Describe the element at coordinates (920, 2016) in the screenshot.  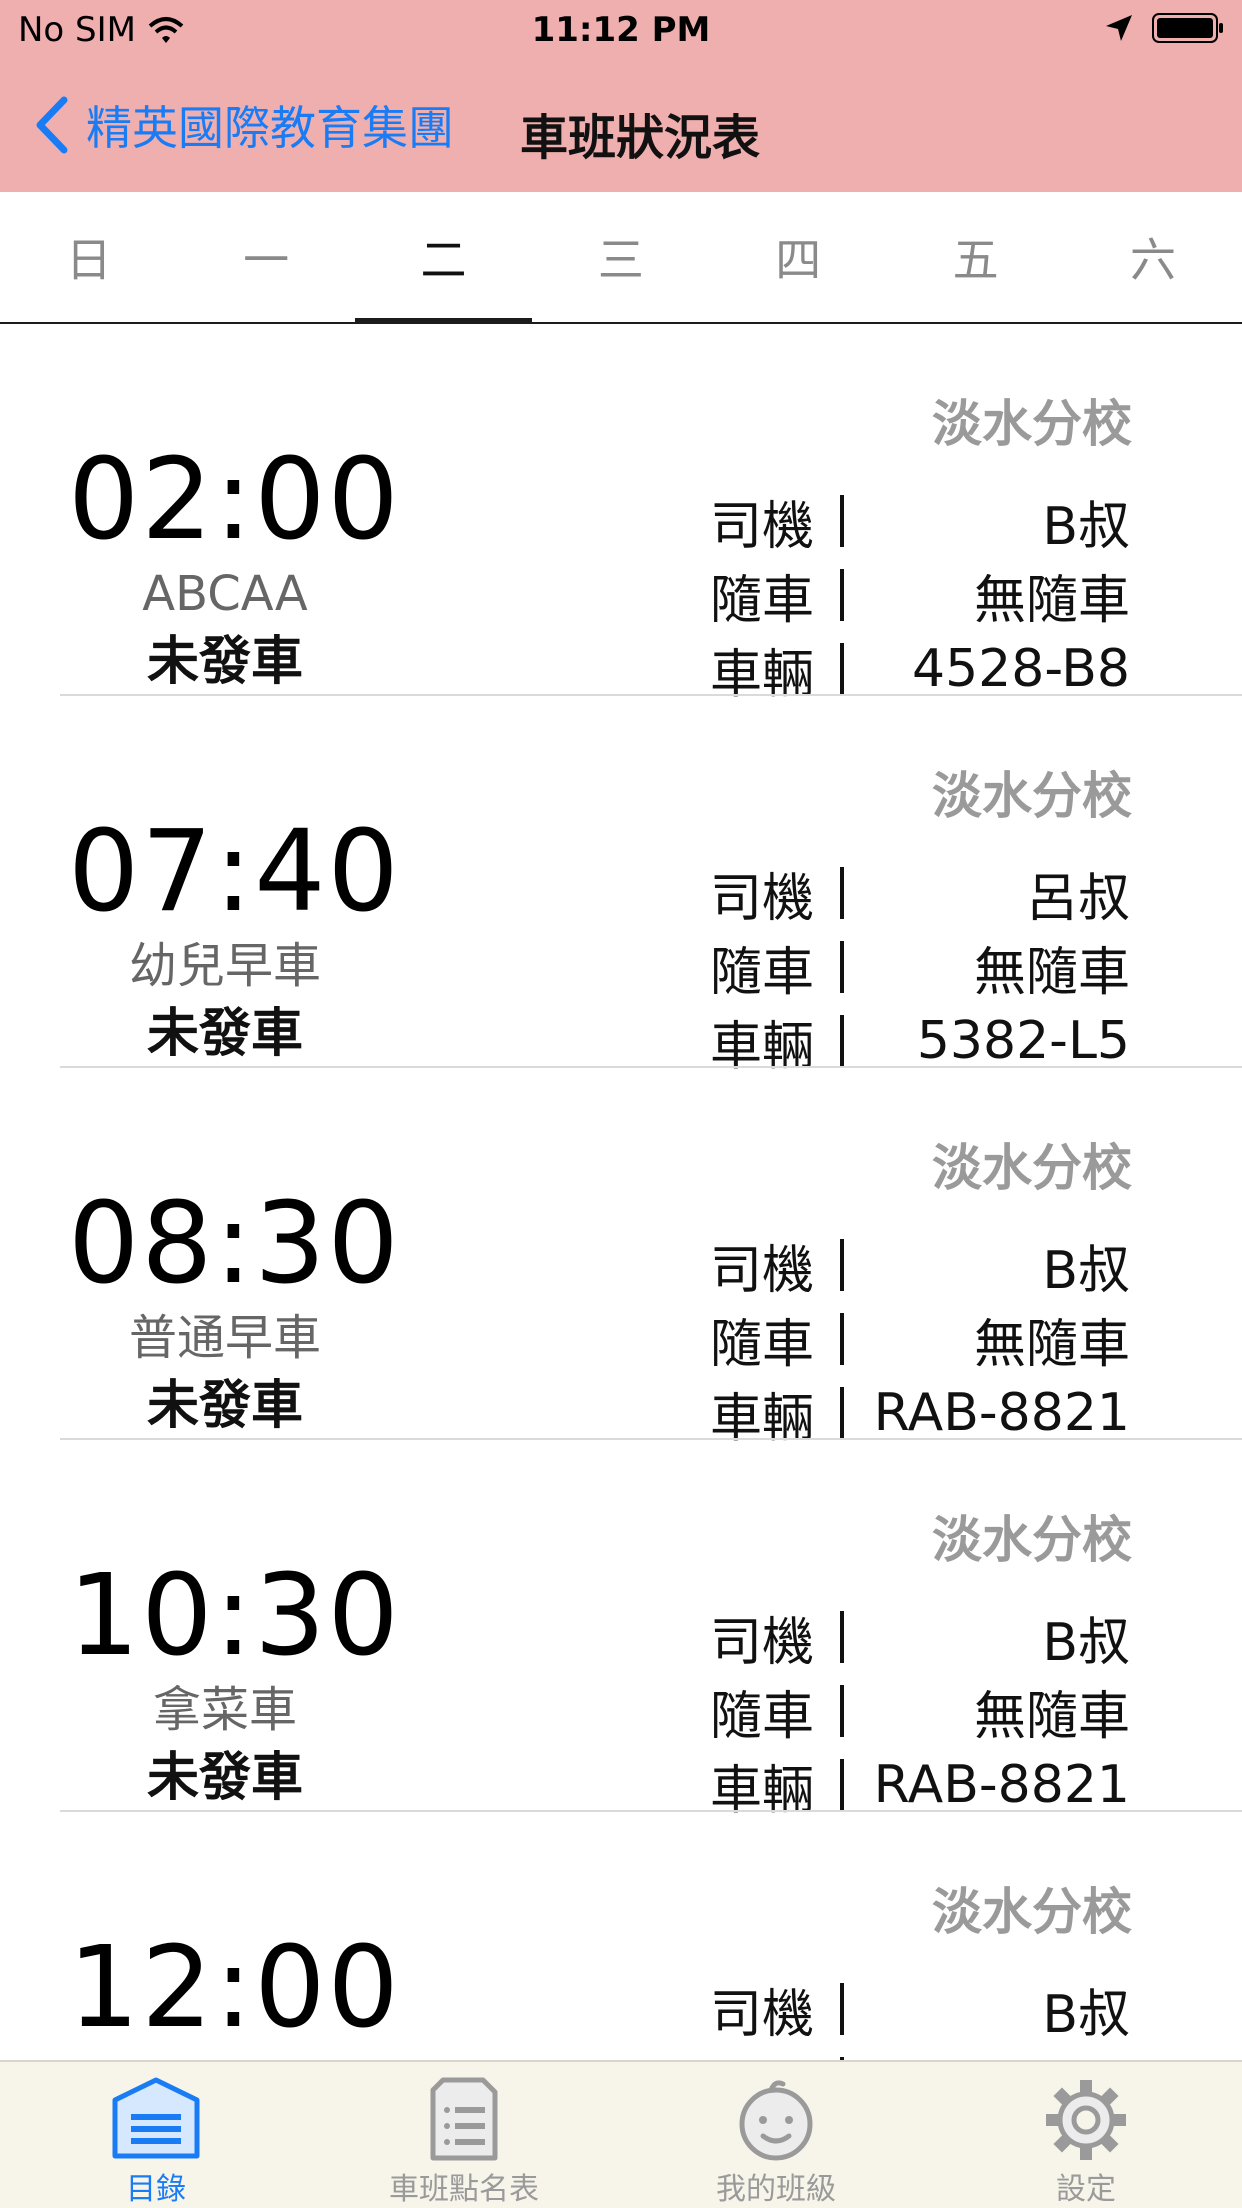
I see `trip-info: 司機 B叔 隨車 無隨車` at that location.